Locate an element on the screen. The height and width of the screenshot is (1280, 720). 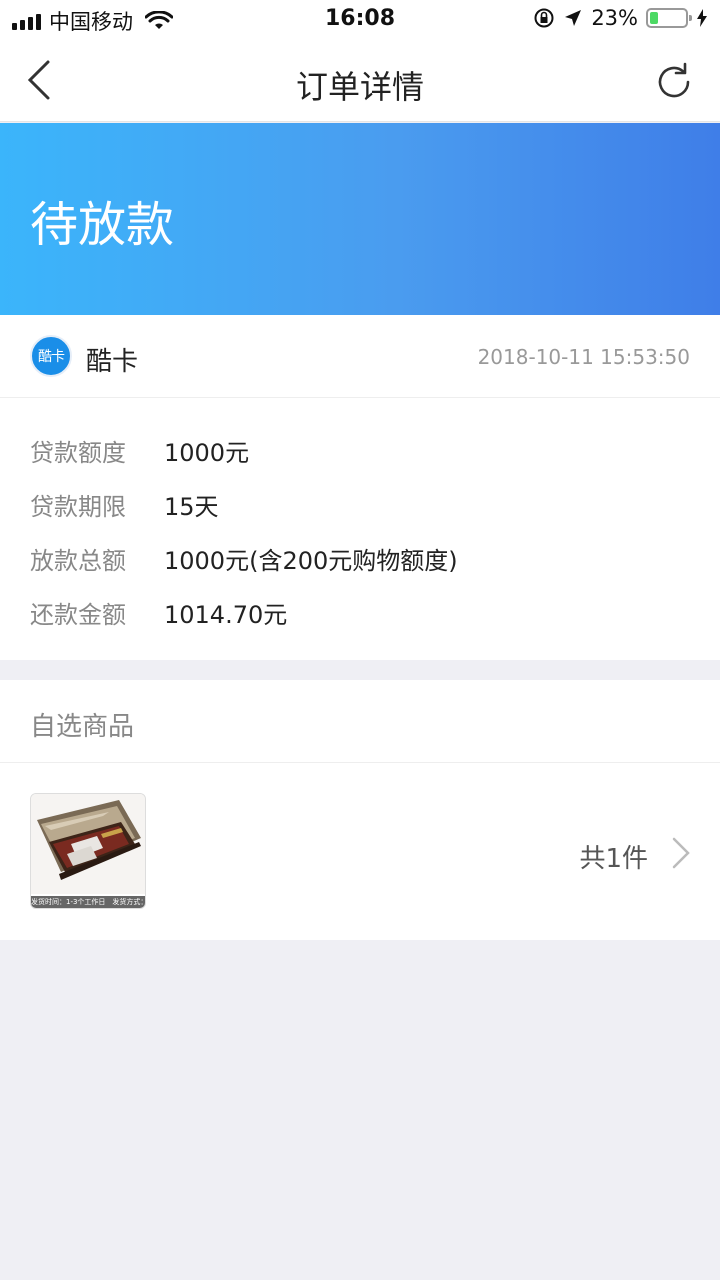
merchant-row: 酷卡 酷卡 2018-10-11 15:53:50 is located at coordinates (360, 356).